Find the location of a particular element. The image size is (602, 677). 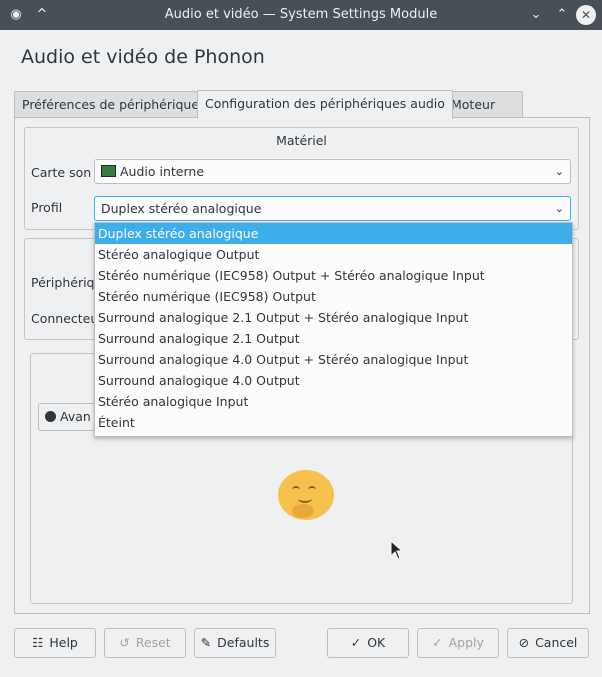

profile-label: Profil is located at coordinates (47, 207).